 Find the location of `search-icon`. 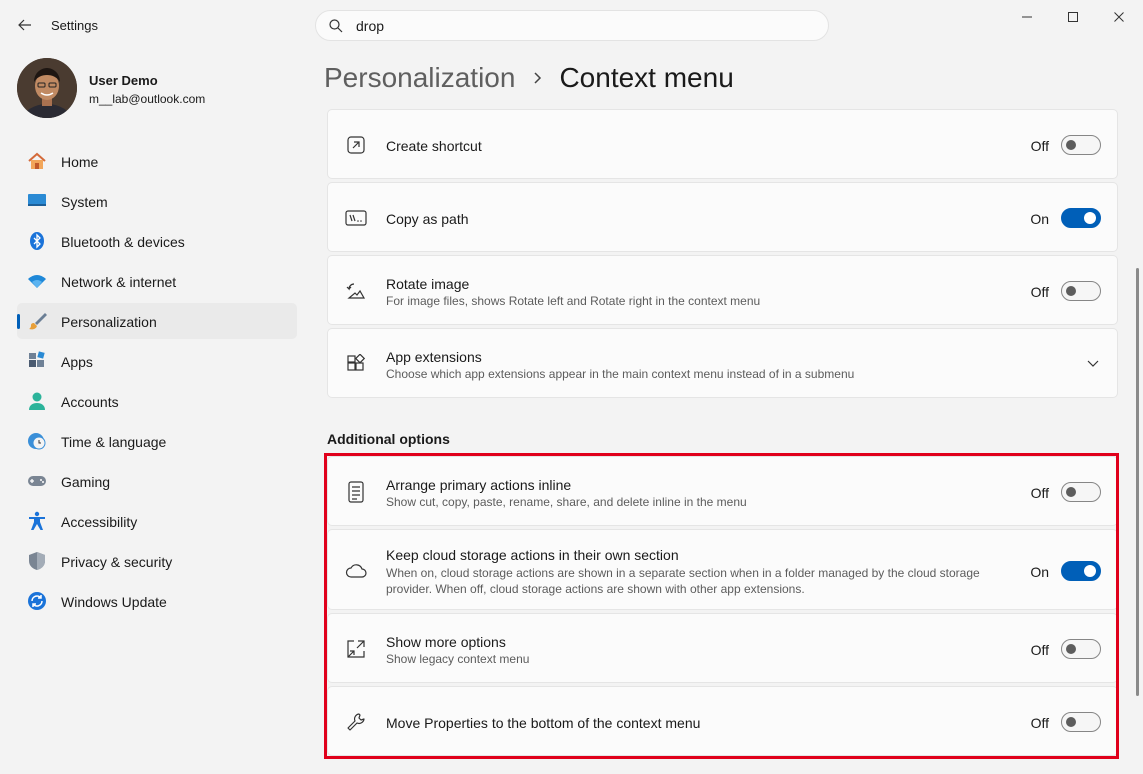

search-icon is located at coordinates (336, 28).